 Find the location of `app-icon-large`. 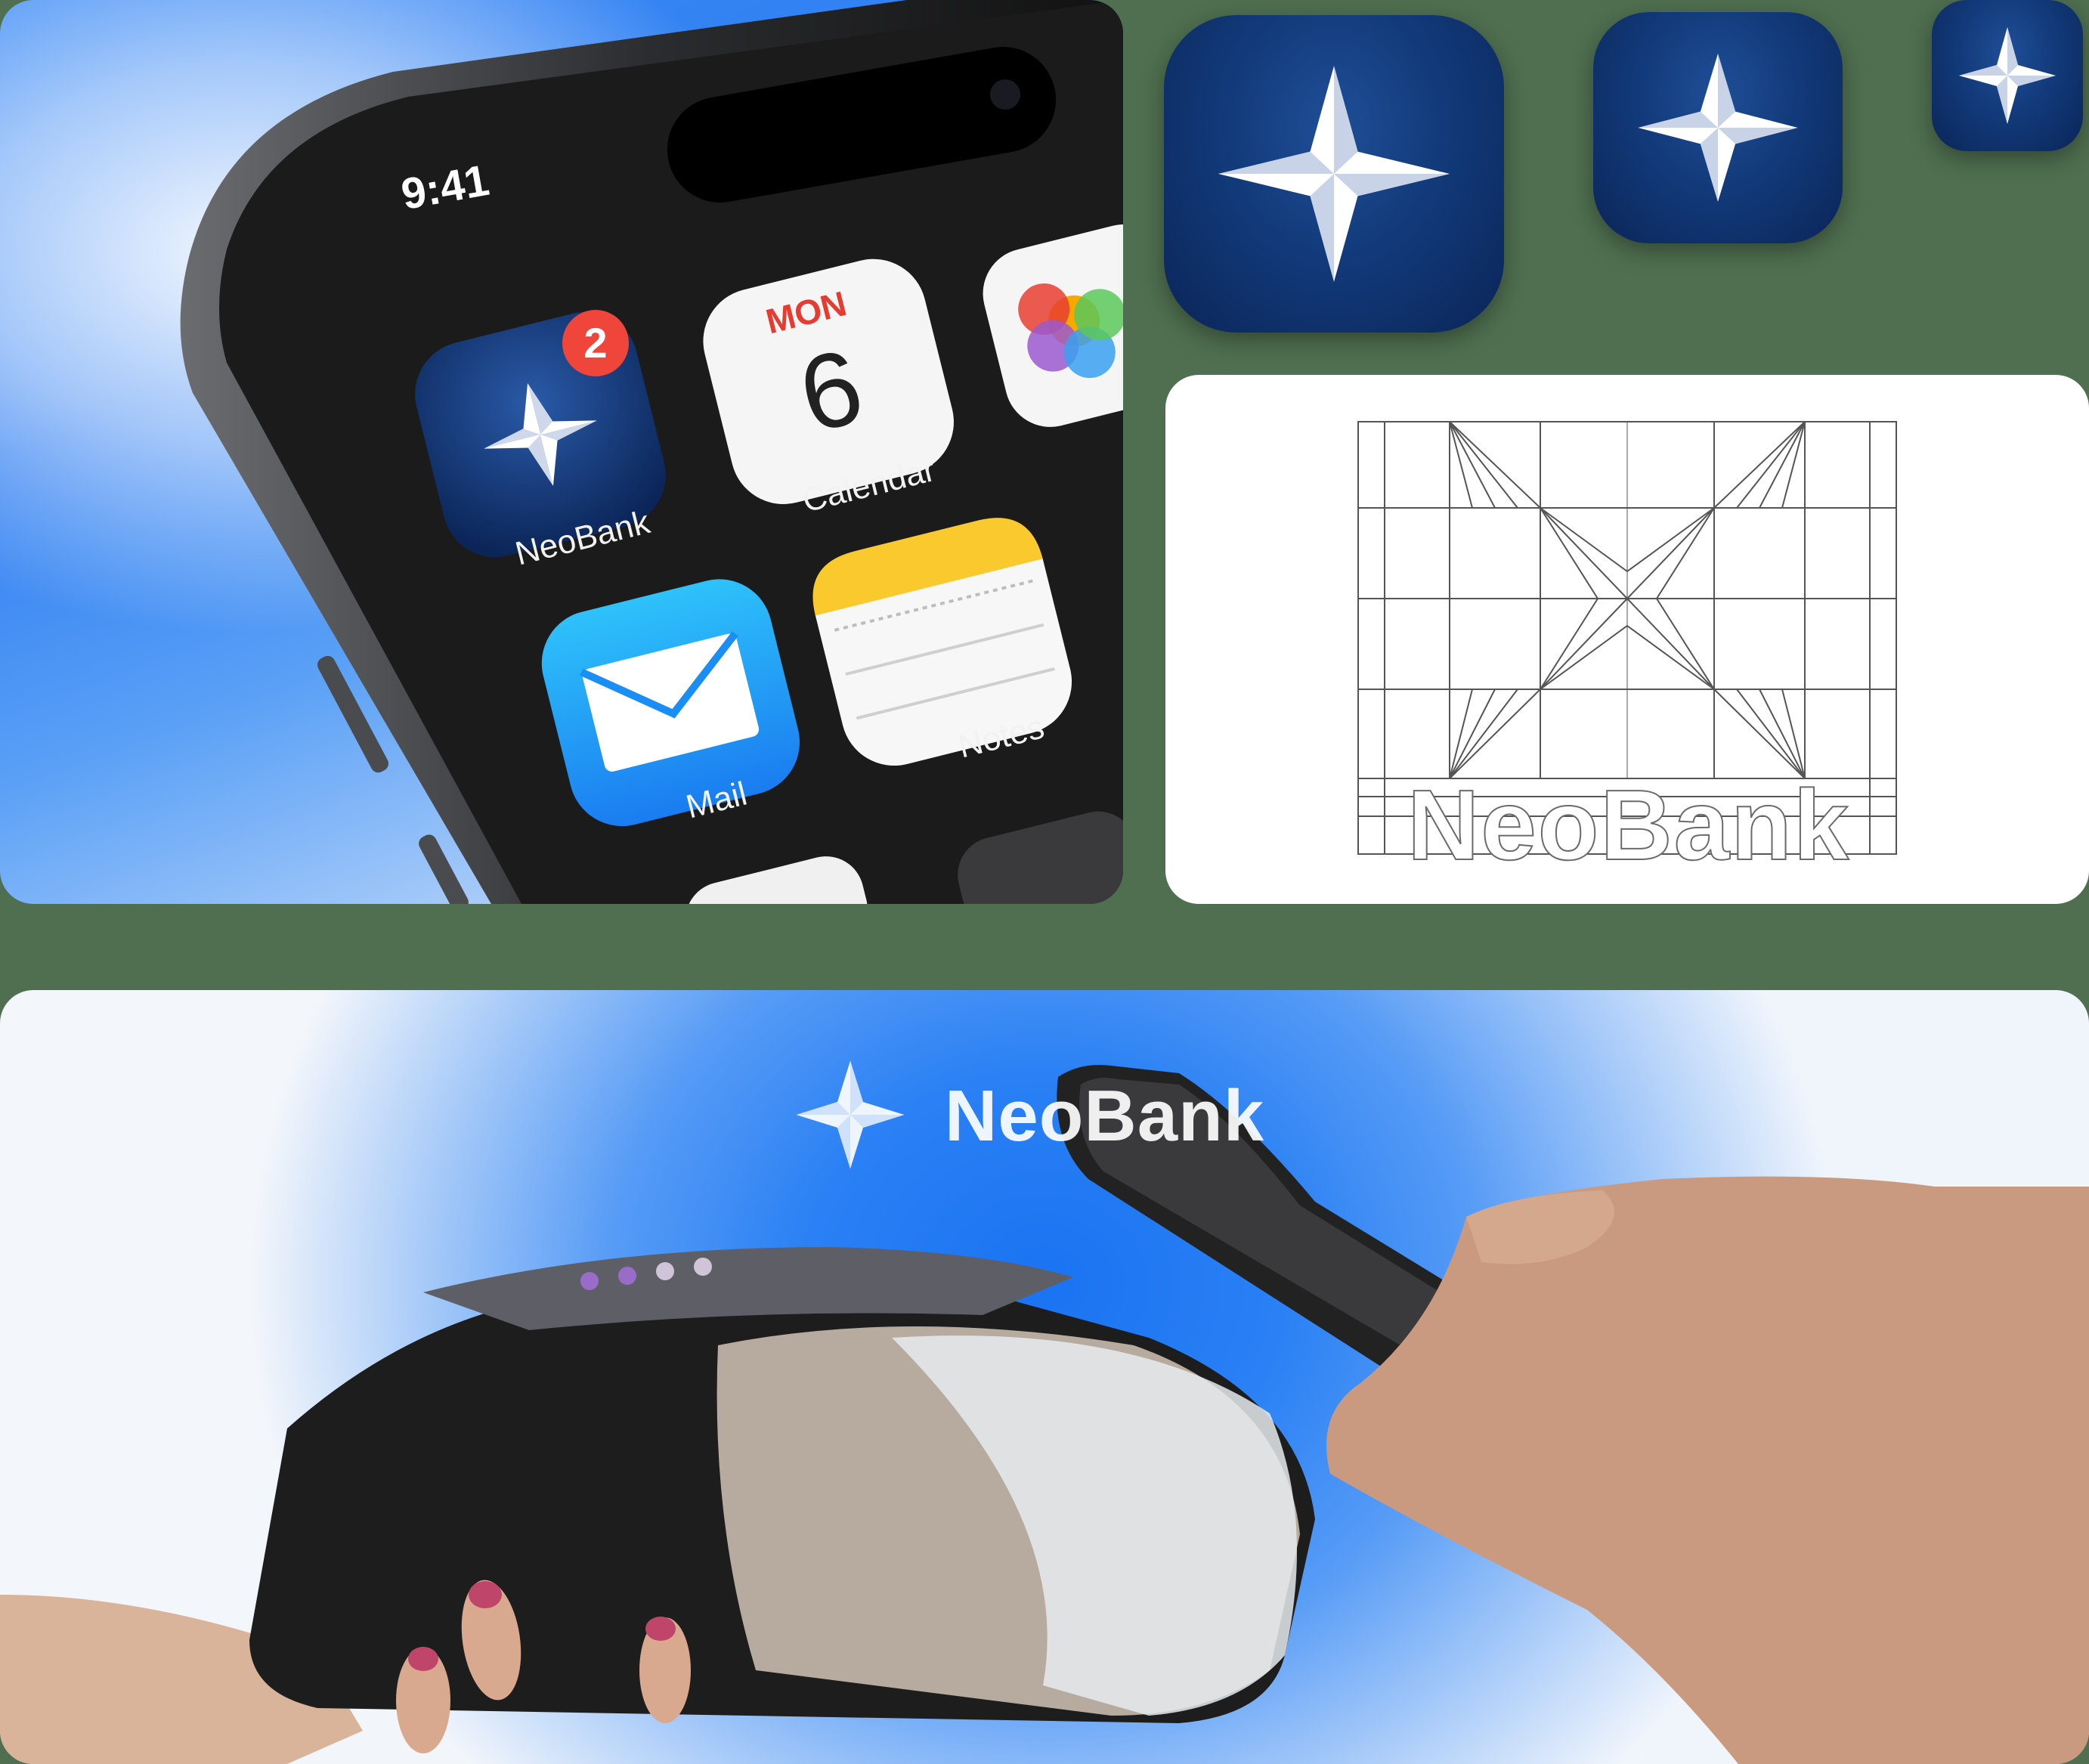

app-icon-large is located at coordinates (1334, 174).